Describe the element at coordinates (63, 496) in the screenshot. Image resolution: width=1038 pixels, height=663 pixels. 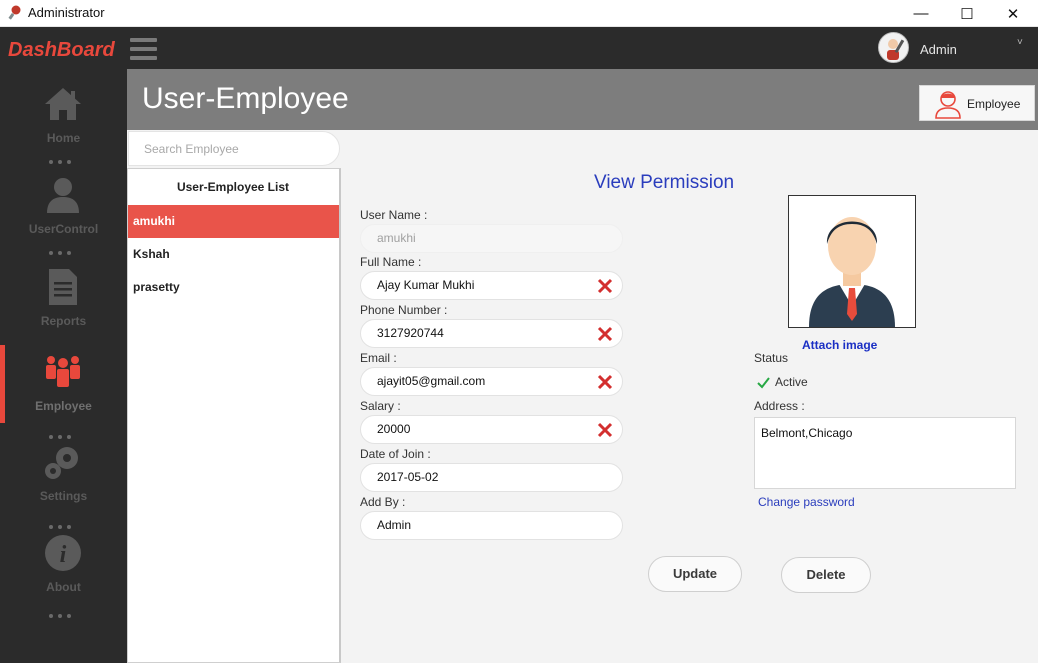
I see `sidebar-item-label: Settings` at that location.